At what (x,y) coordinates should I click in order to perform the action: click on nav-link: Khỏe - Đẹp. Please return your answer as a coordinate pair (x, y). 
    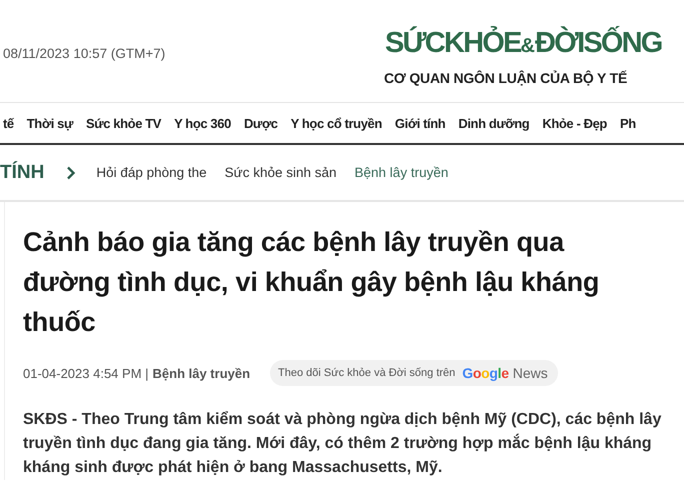
    Looking at the image, I should click on (575, 123).